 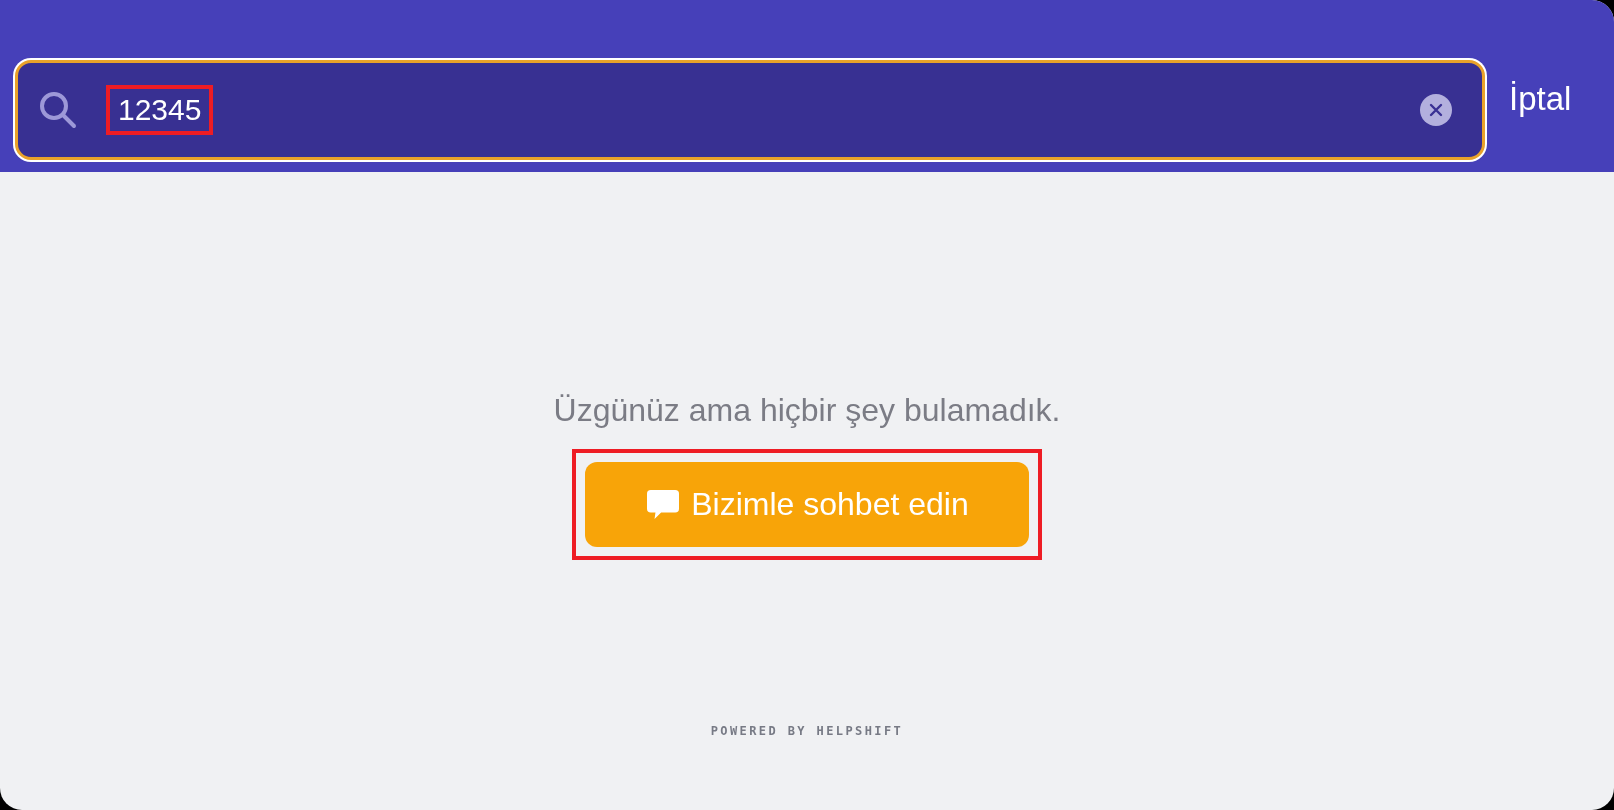 What do you see at coordinates (1436, 110) in the screenshot?
I see `clear-icon` at bounding box center [1436, 110].